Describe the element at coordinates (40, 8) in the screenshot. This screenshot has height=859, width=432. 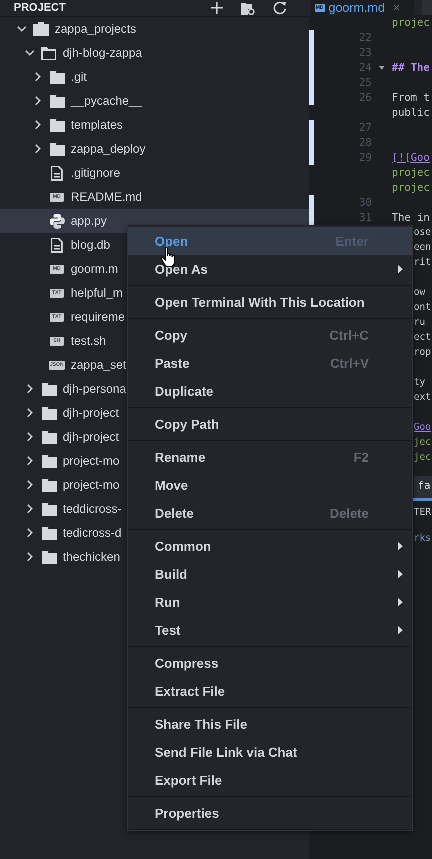
I see `panel-title: PROJECT` at that location.